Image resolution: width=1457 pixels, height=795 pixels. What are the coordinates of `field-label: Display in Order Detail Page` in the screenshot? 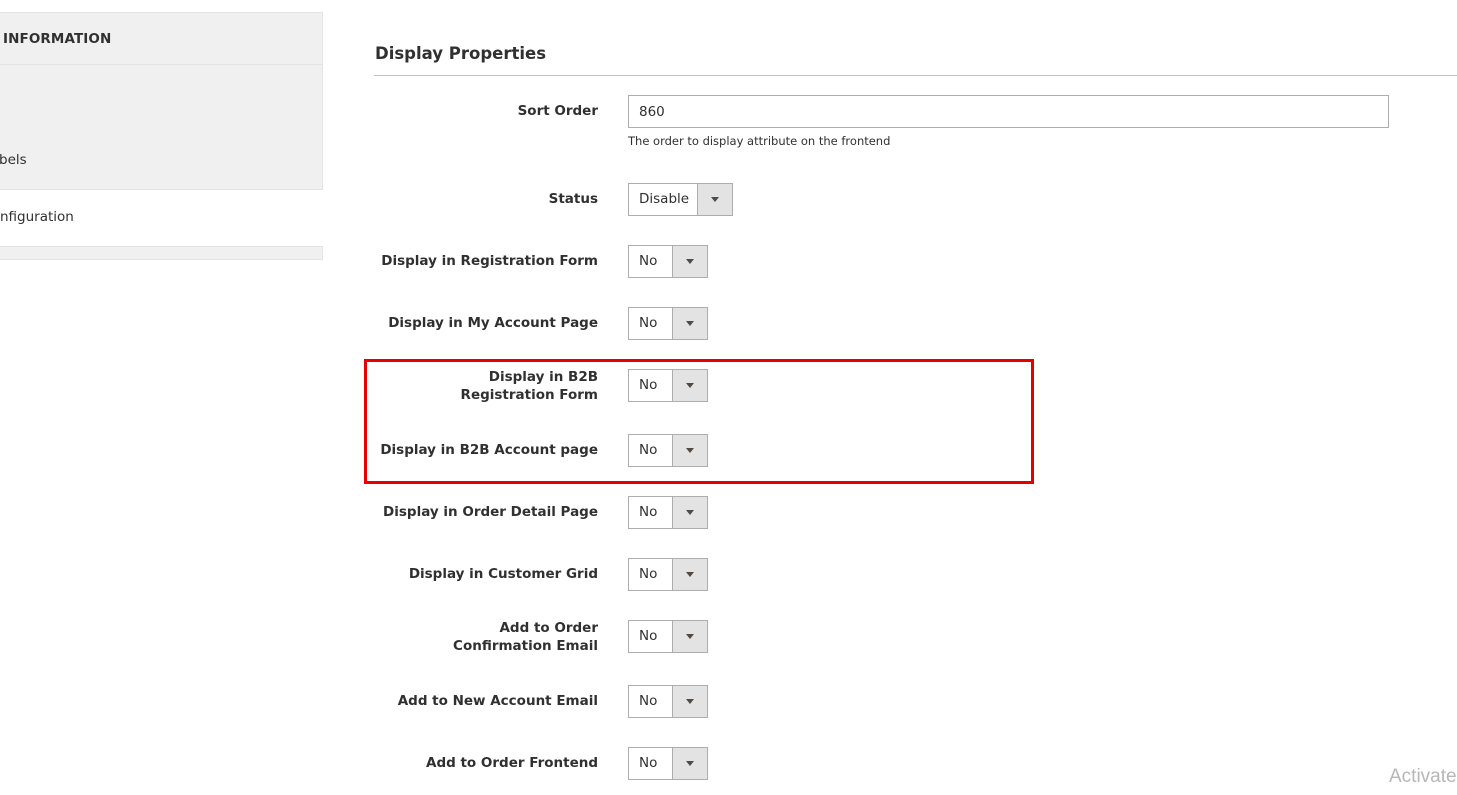 It's located at (490, 512).